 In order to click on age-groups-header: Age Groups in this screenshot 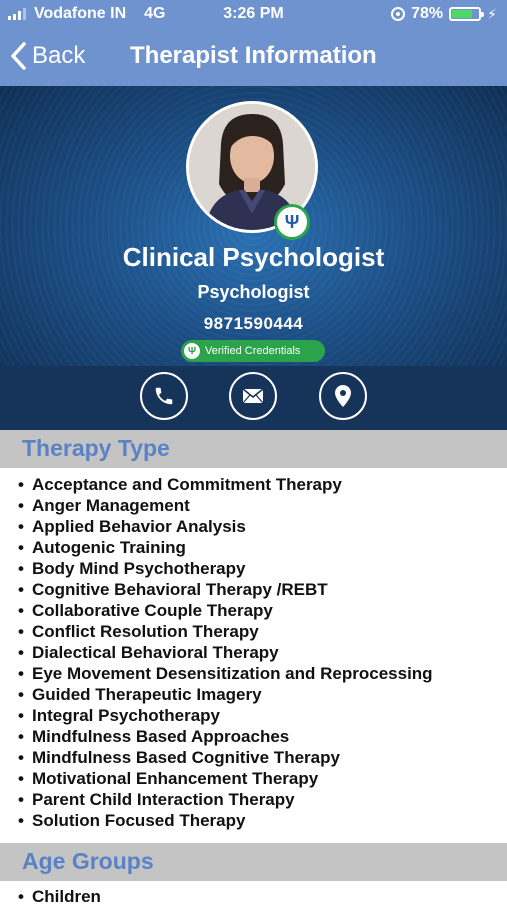, I will do `click(253, 862)`.